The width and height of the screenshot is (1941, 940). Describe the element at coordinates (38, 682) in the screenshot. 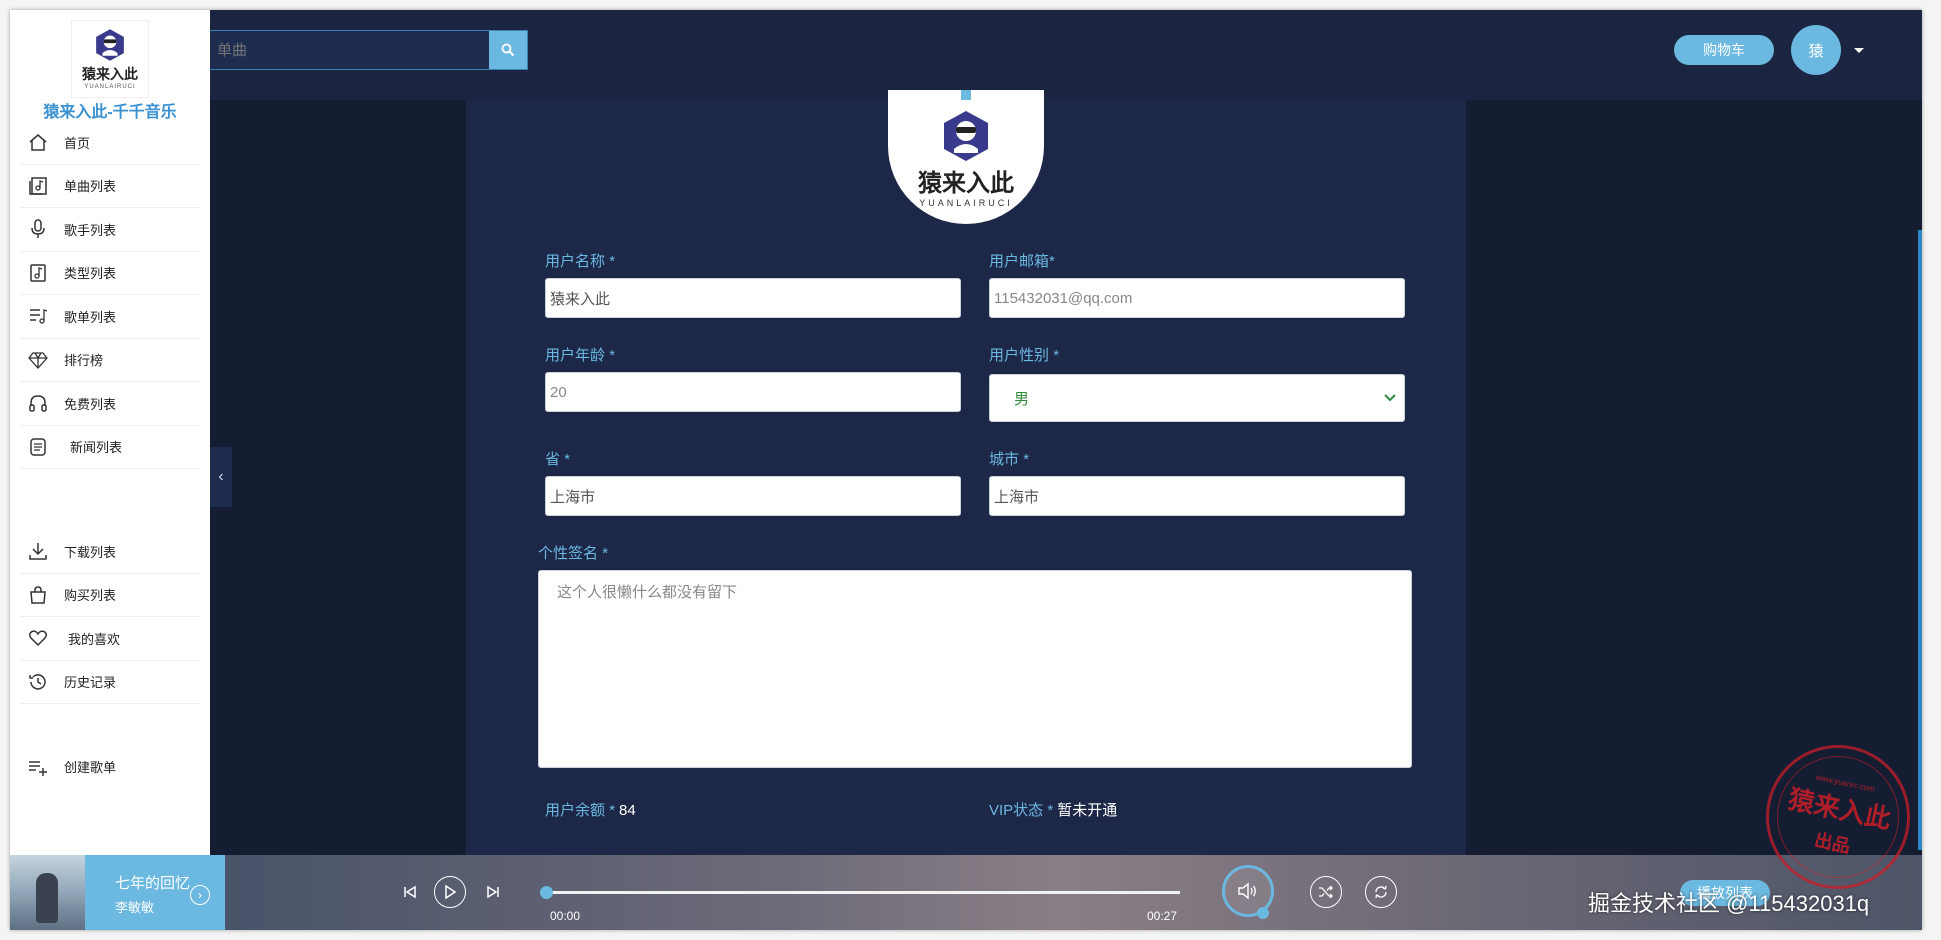

I see `history-icon` at that location.